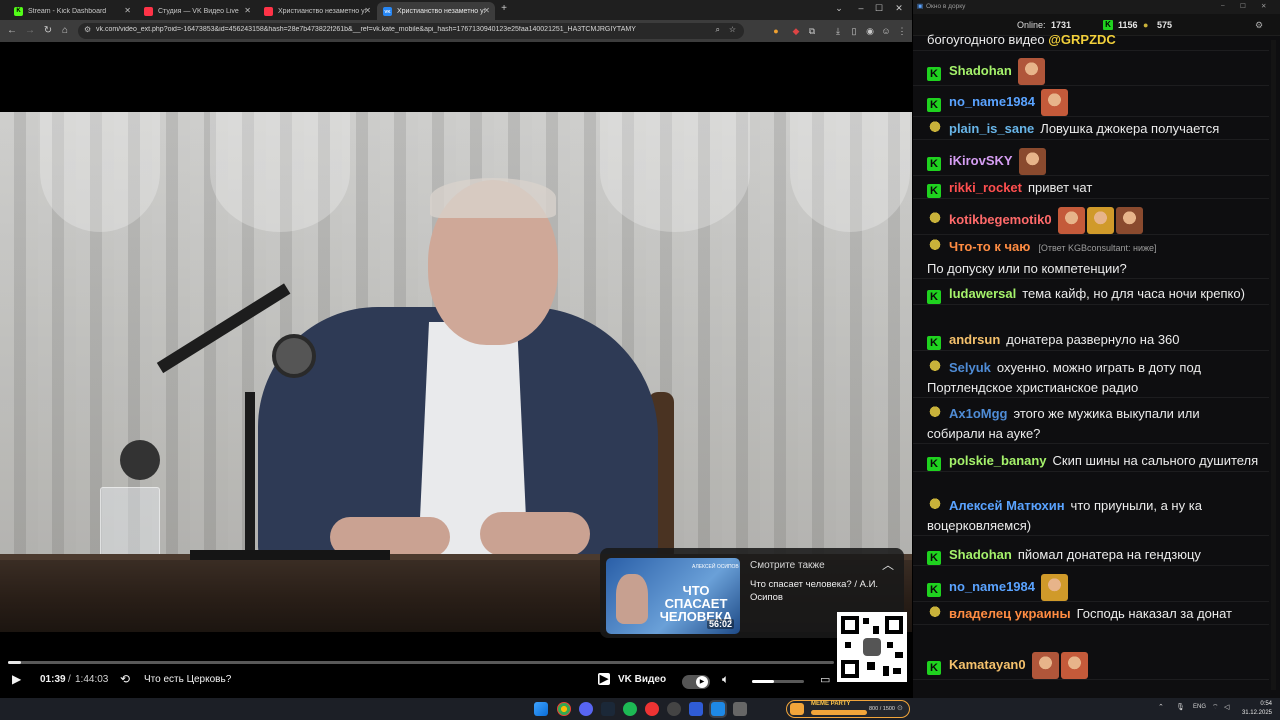 This screenshot has width=1280, height=720. I want to click on app-red-icon, so click(652, 709).